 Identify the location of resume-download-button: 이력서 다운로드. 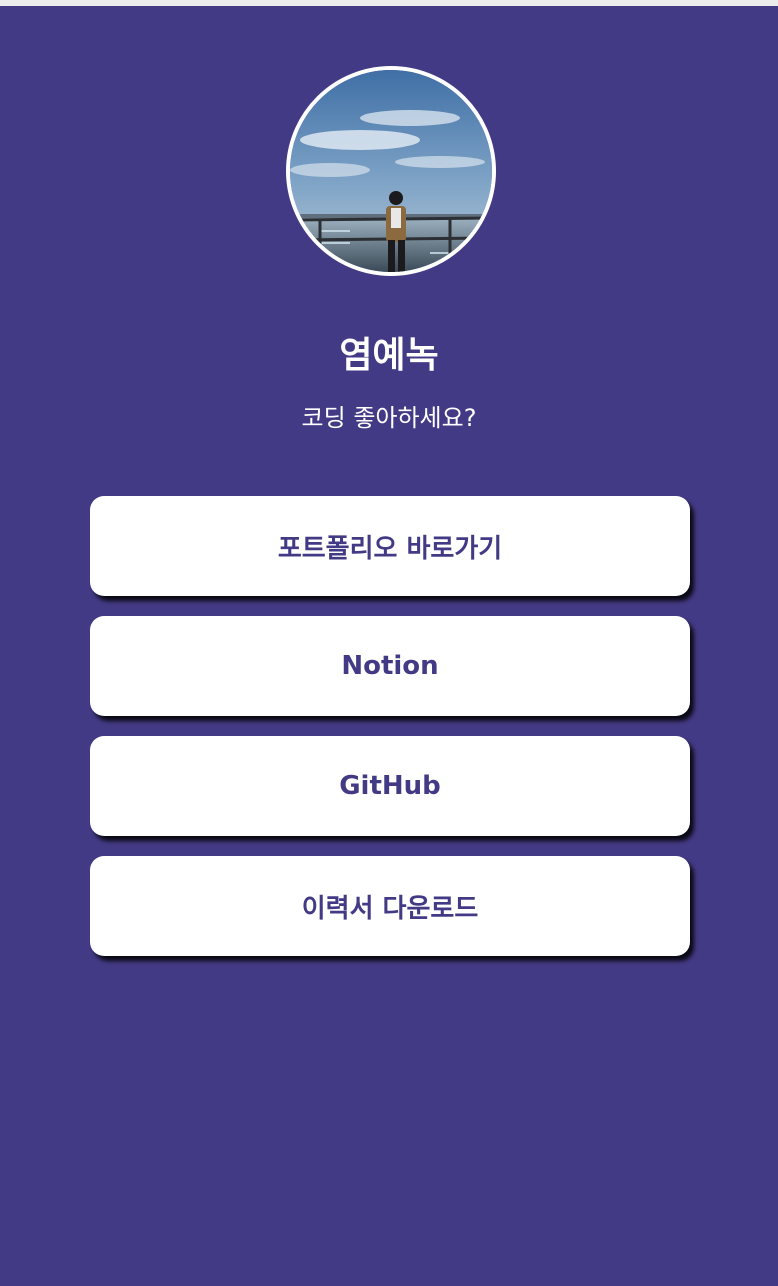
(390, 906).